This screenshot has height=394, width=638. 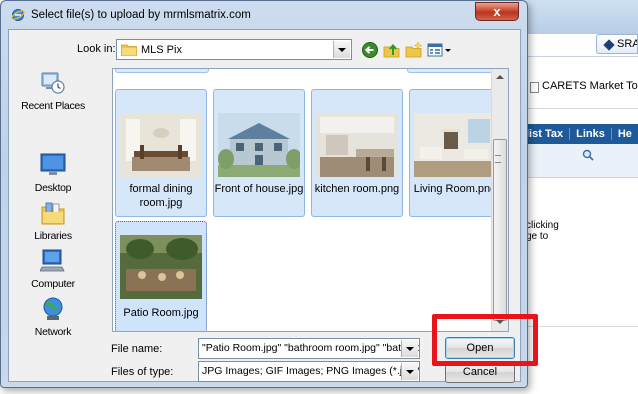 I want to click on background-sra-button: SRA, so click(x=617, y=44).